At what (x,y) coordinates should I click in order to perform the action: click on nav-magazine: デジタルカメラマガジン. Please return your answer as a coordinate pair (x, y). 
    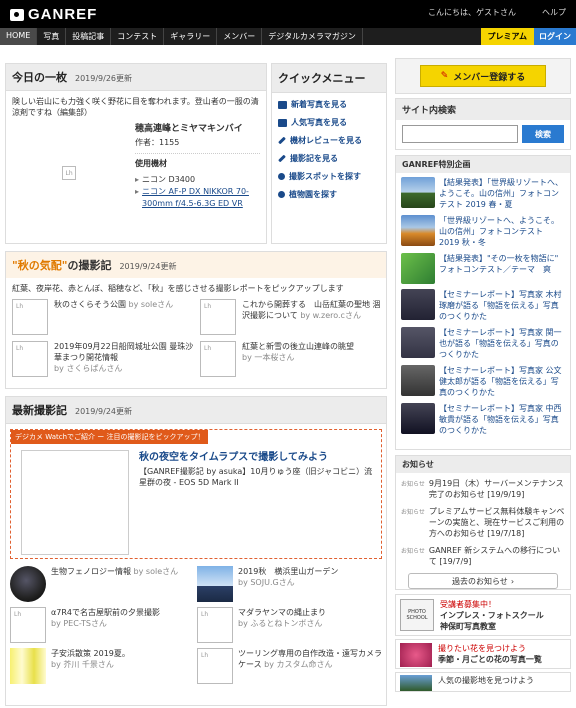
    Looking at the image, I should click on (312, 36).